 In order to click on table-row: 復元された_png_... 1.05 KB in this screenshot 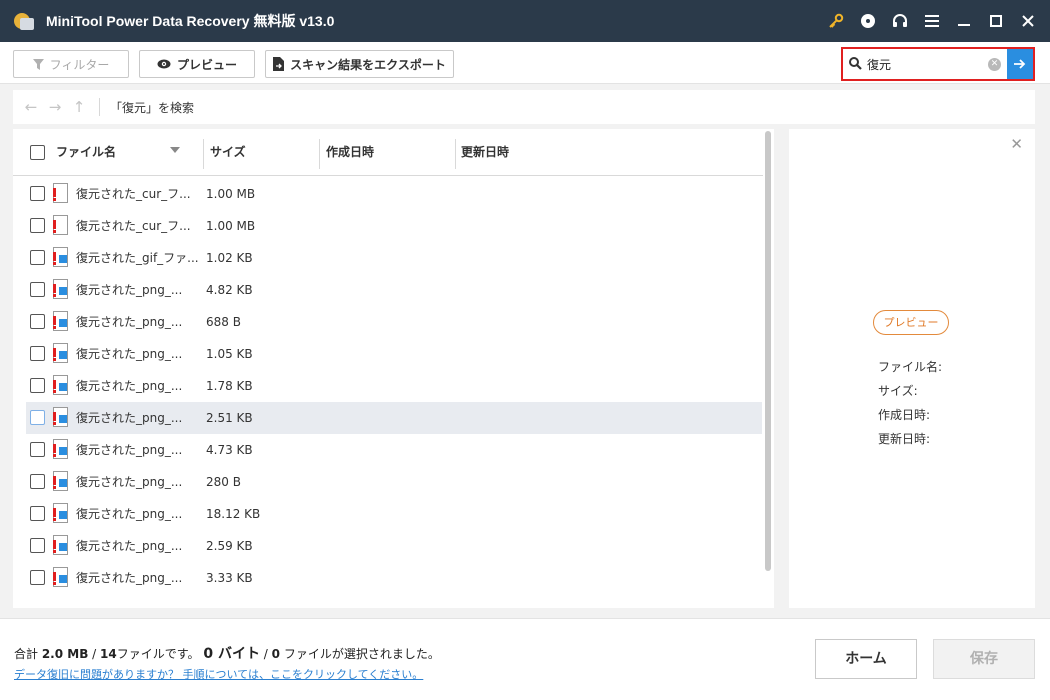, I will do `click(388, 354)`.